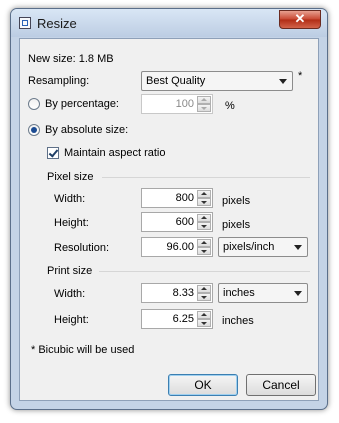  What do you see at coordinates (115, 153) in the screenshot?
I see `maintain-aspect-label: Maintain aspect ratio` at bounding box center [115, 153].